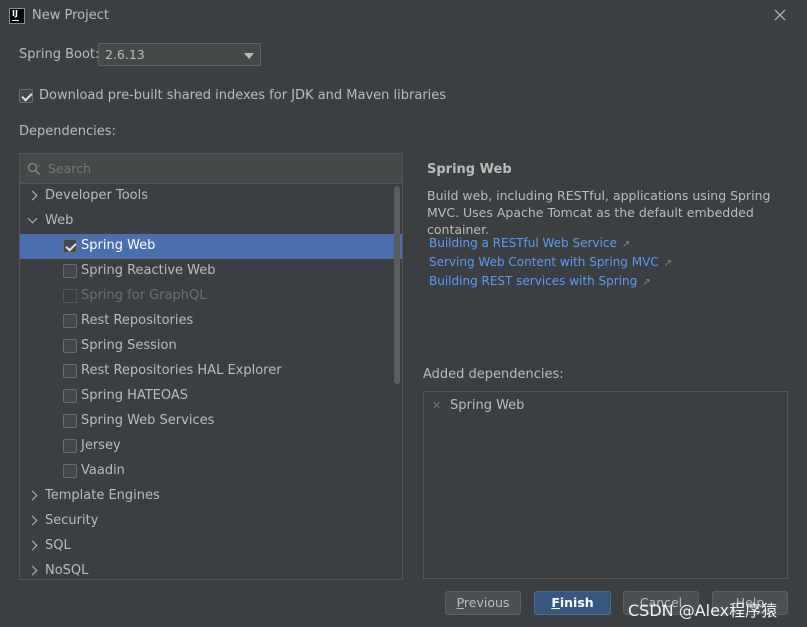  What do you see at coordinates (211, 371) in the screenshot?
I see `tree-item-rest-repositories-hal-explorer: Rest Repositories HAL Explorer` at bounding box center [211, 371].